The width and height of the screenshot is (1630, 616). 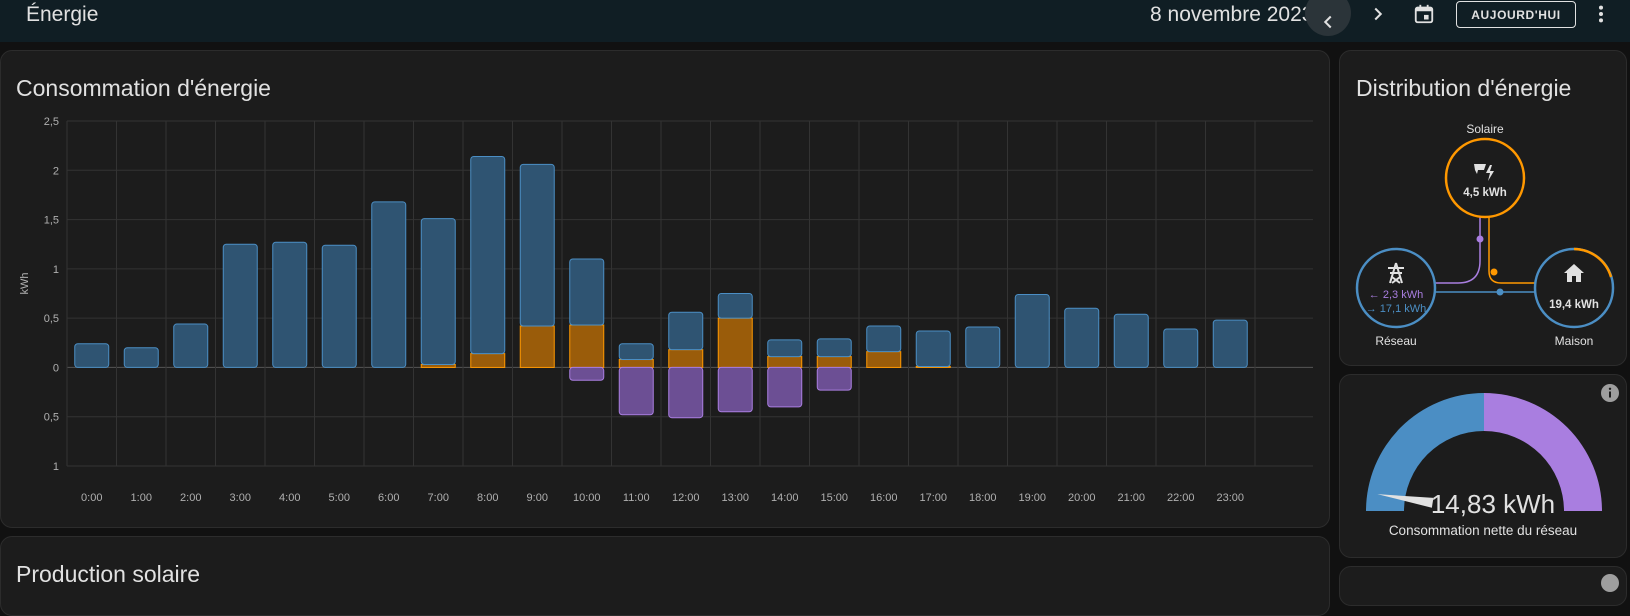 I want to click on calendar-button, so click(x=1424, y=15).